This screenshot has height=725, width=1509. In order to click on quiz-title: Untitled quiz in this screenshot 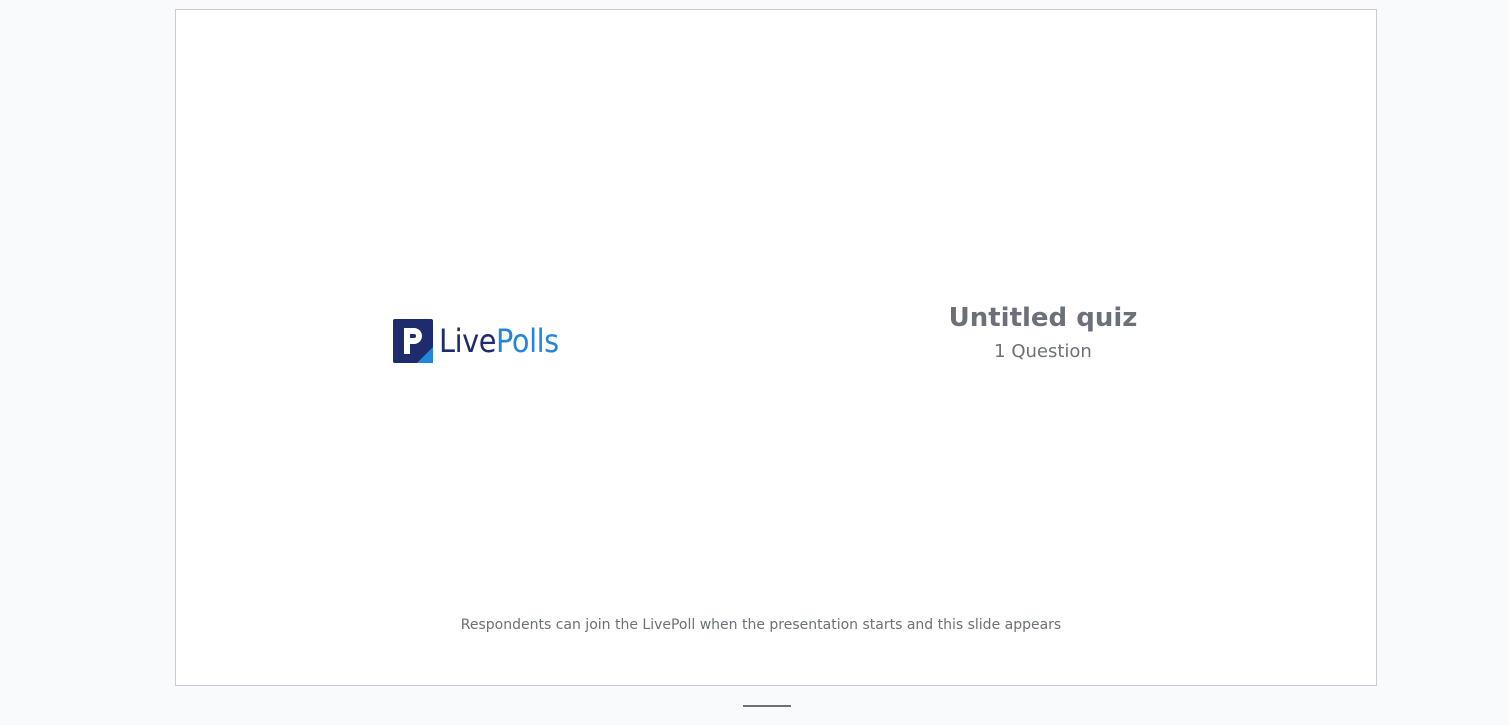, I will do `click(1043, 318)`.